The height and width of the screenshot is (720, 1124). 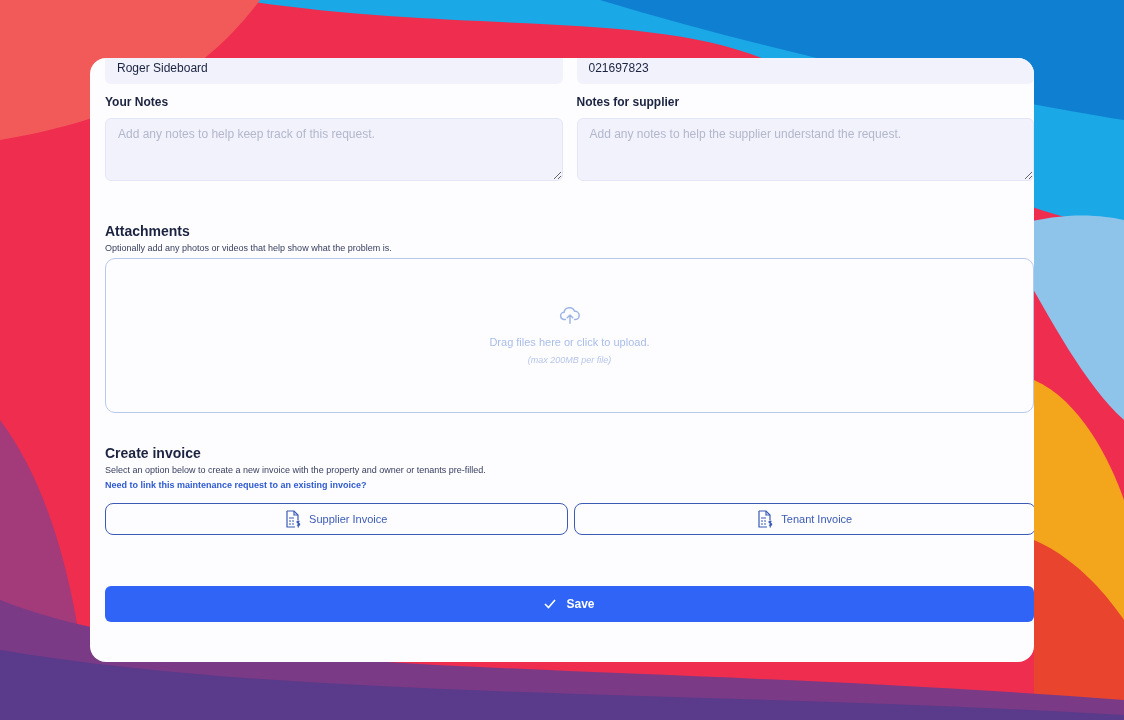 I want to click on check-icon, so click(x=550, y=604).